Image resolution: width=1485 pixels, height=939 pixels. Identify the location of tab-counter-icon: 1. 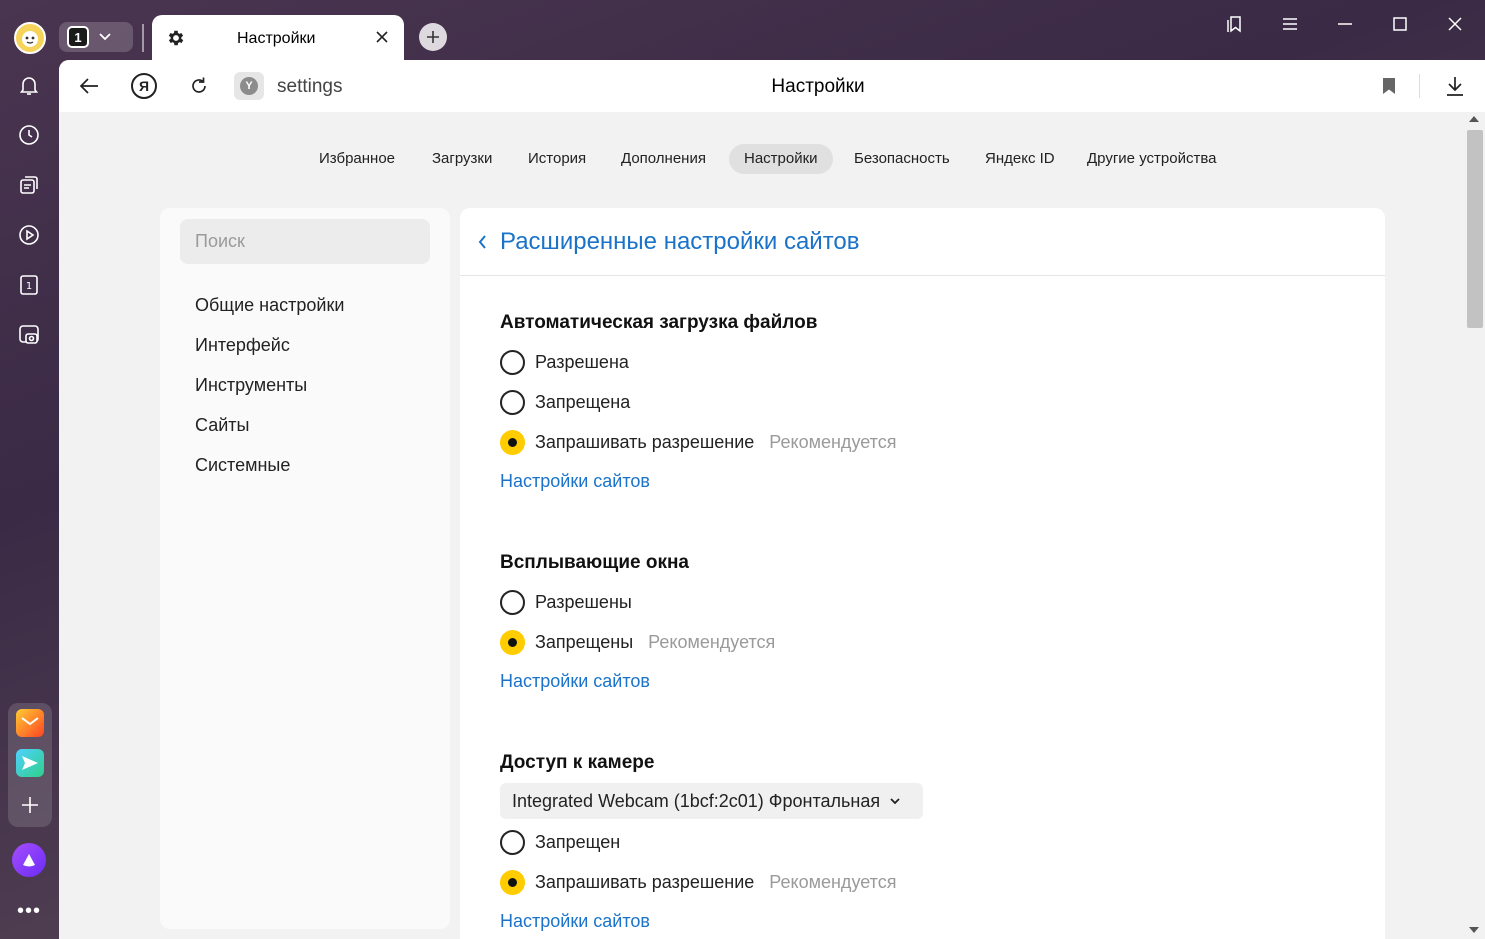
(29, 285).